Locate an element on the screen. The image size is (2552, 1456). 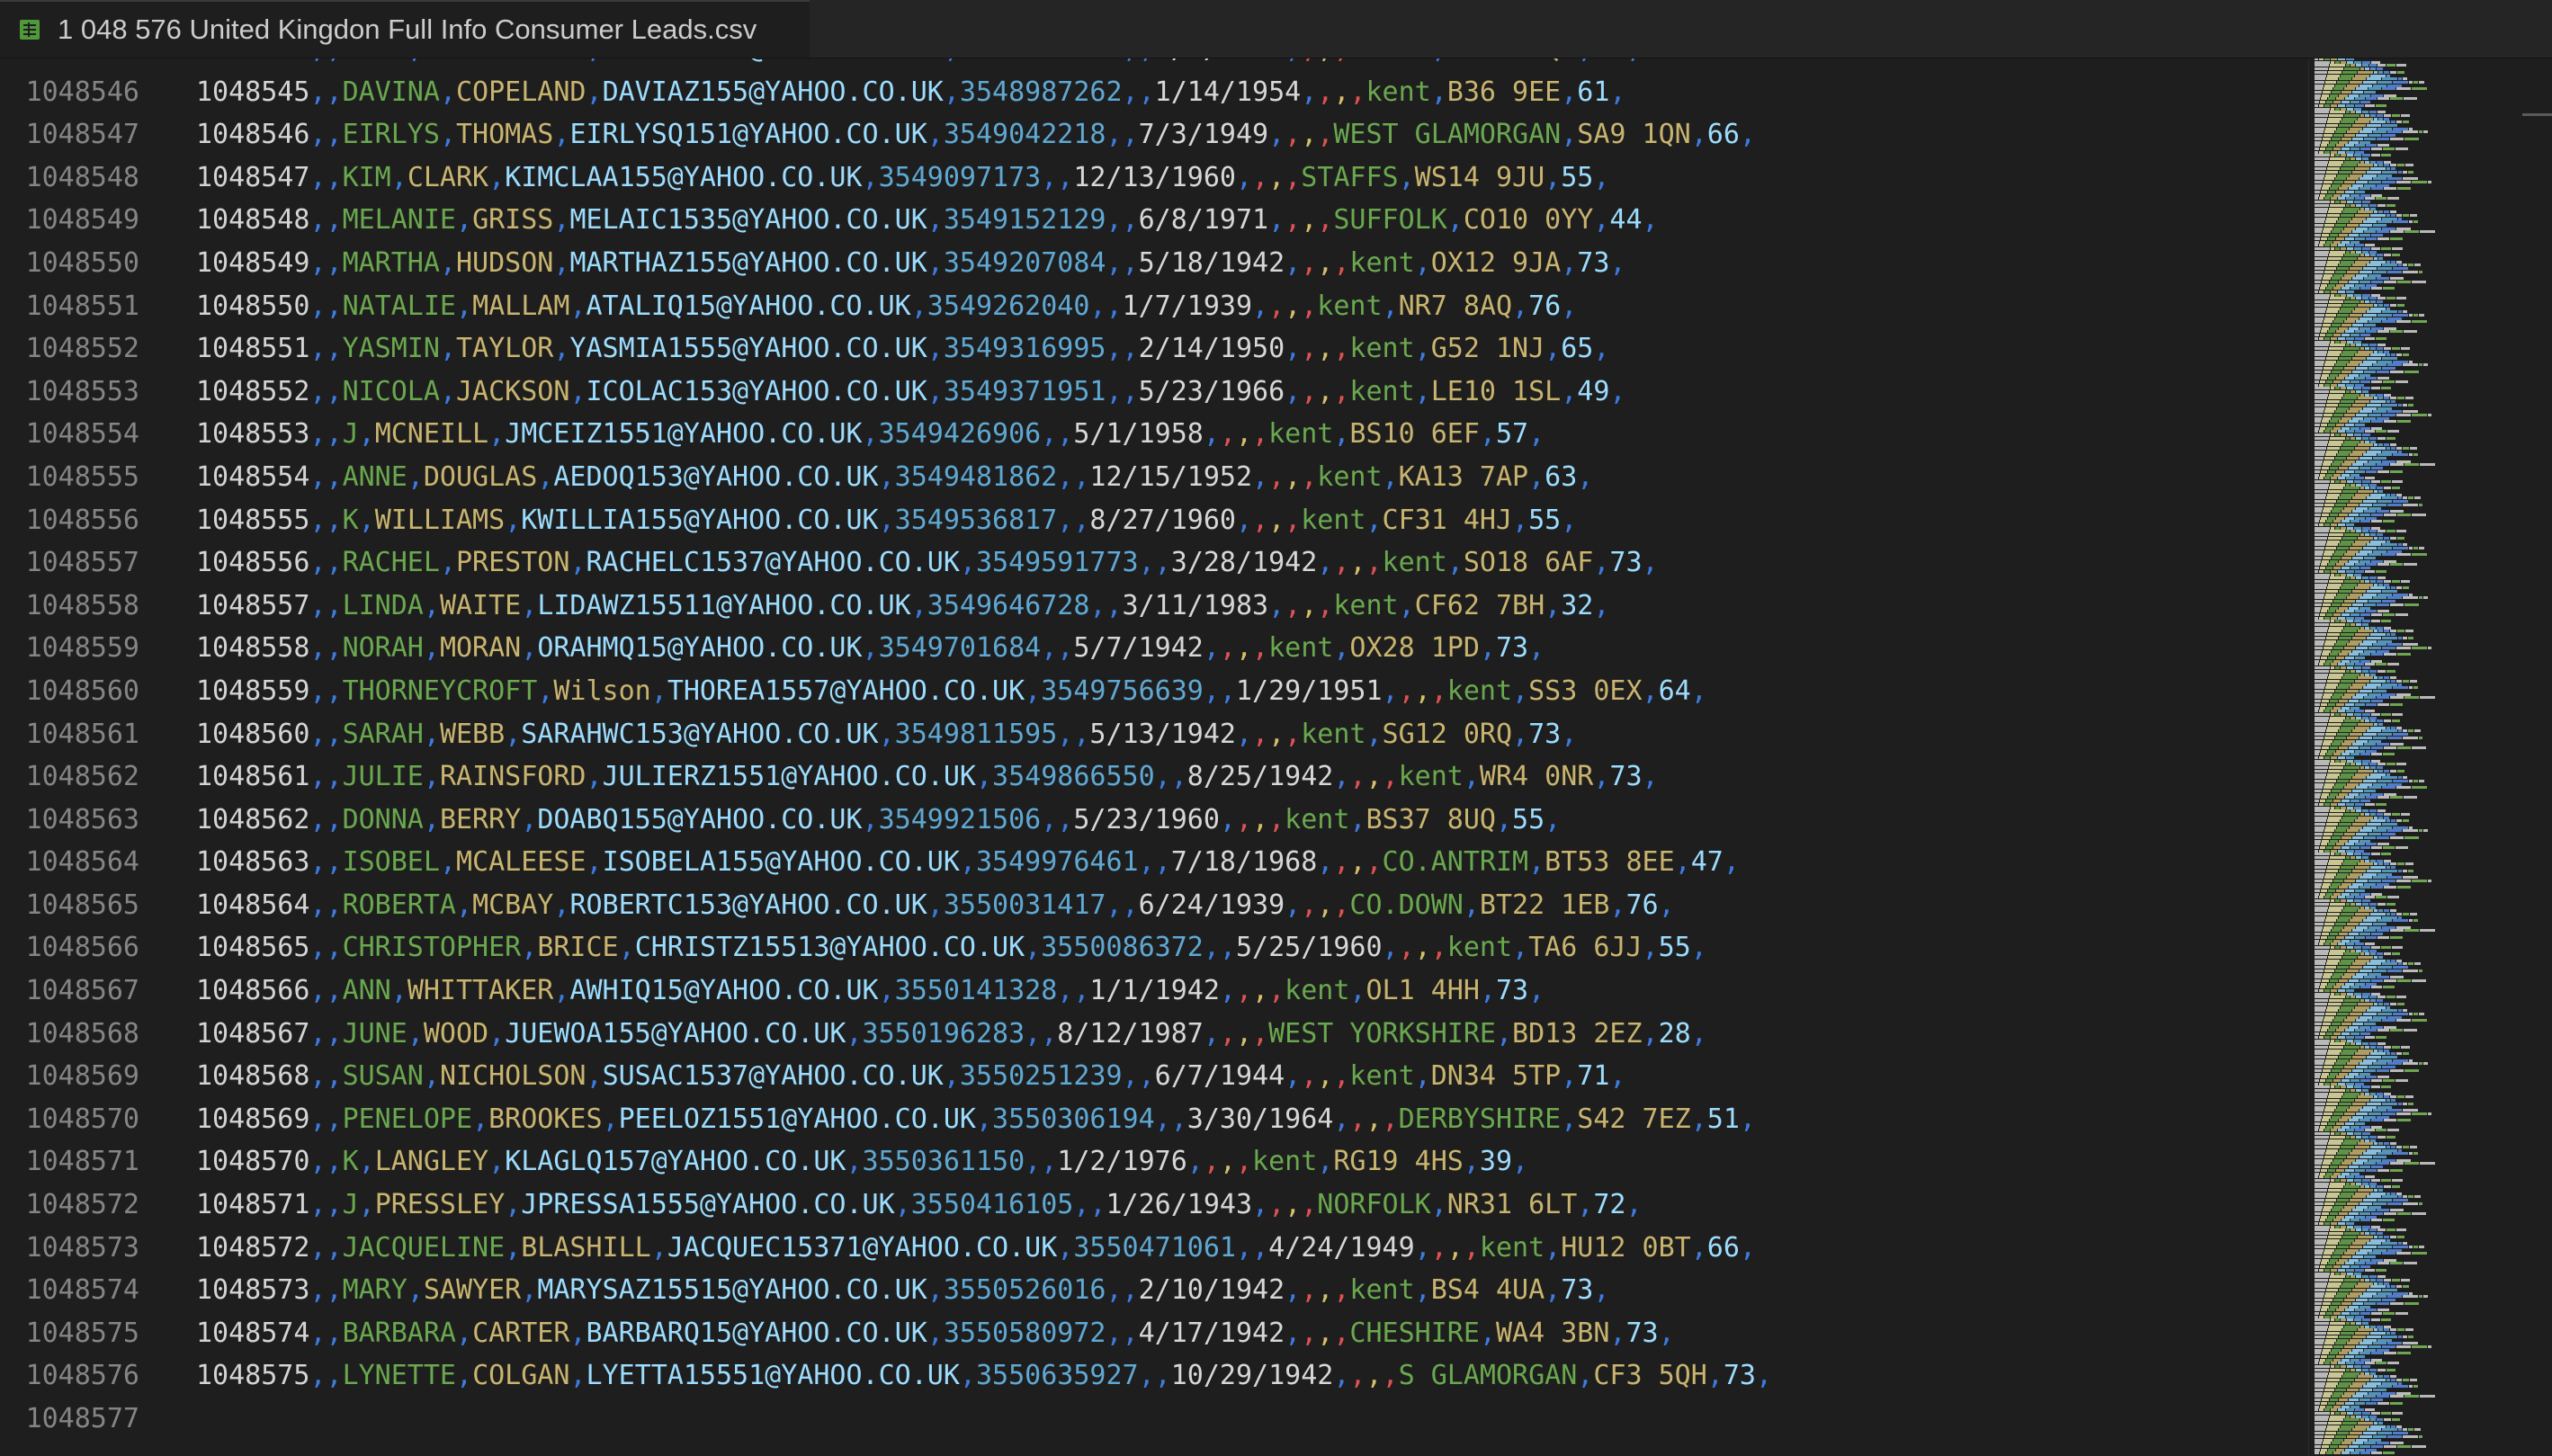
line-number: 1048553 is located at coordinates (82, 391).